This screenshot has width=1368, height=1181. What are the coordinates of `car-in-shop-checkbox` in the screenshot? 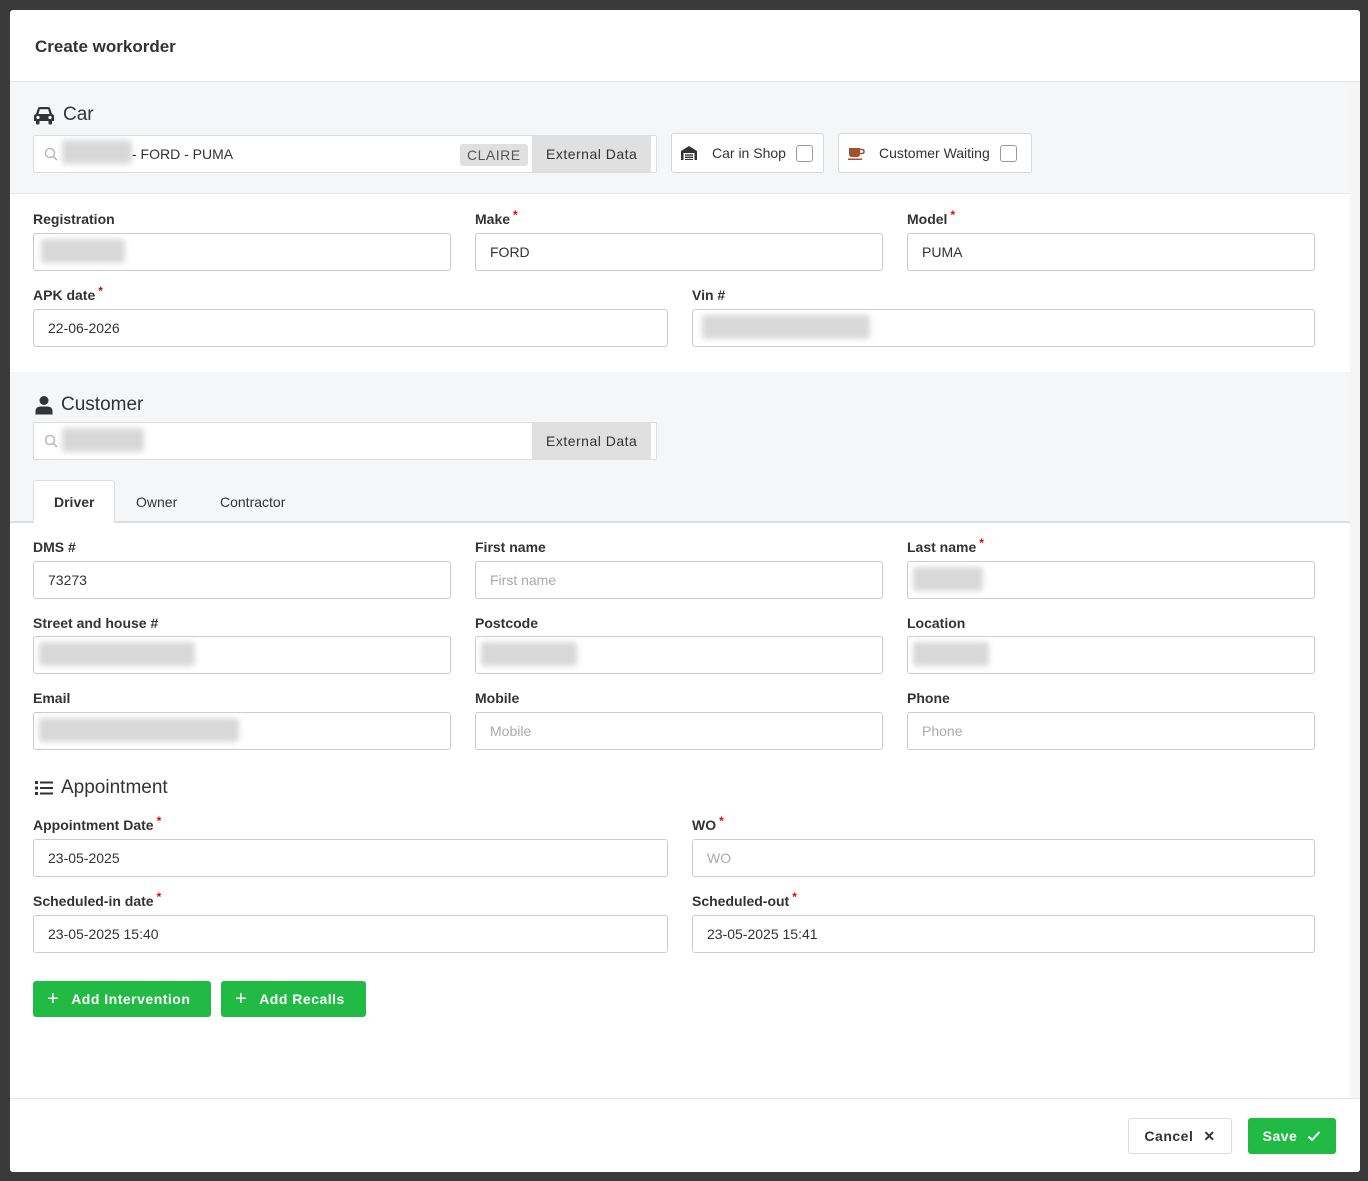 It's located at (804, 153).